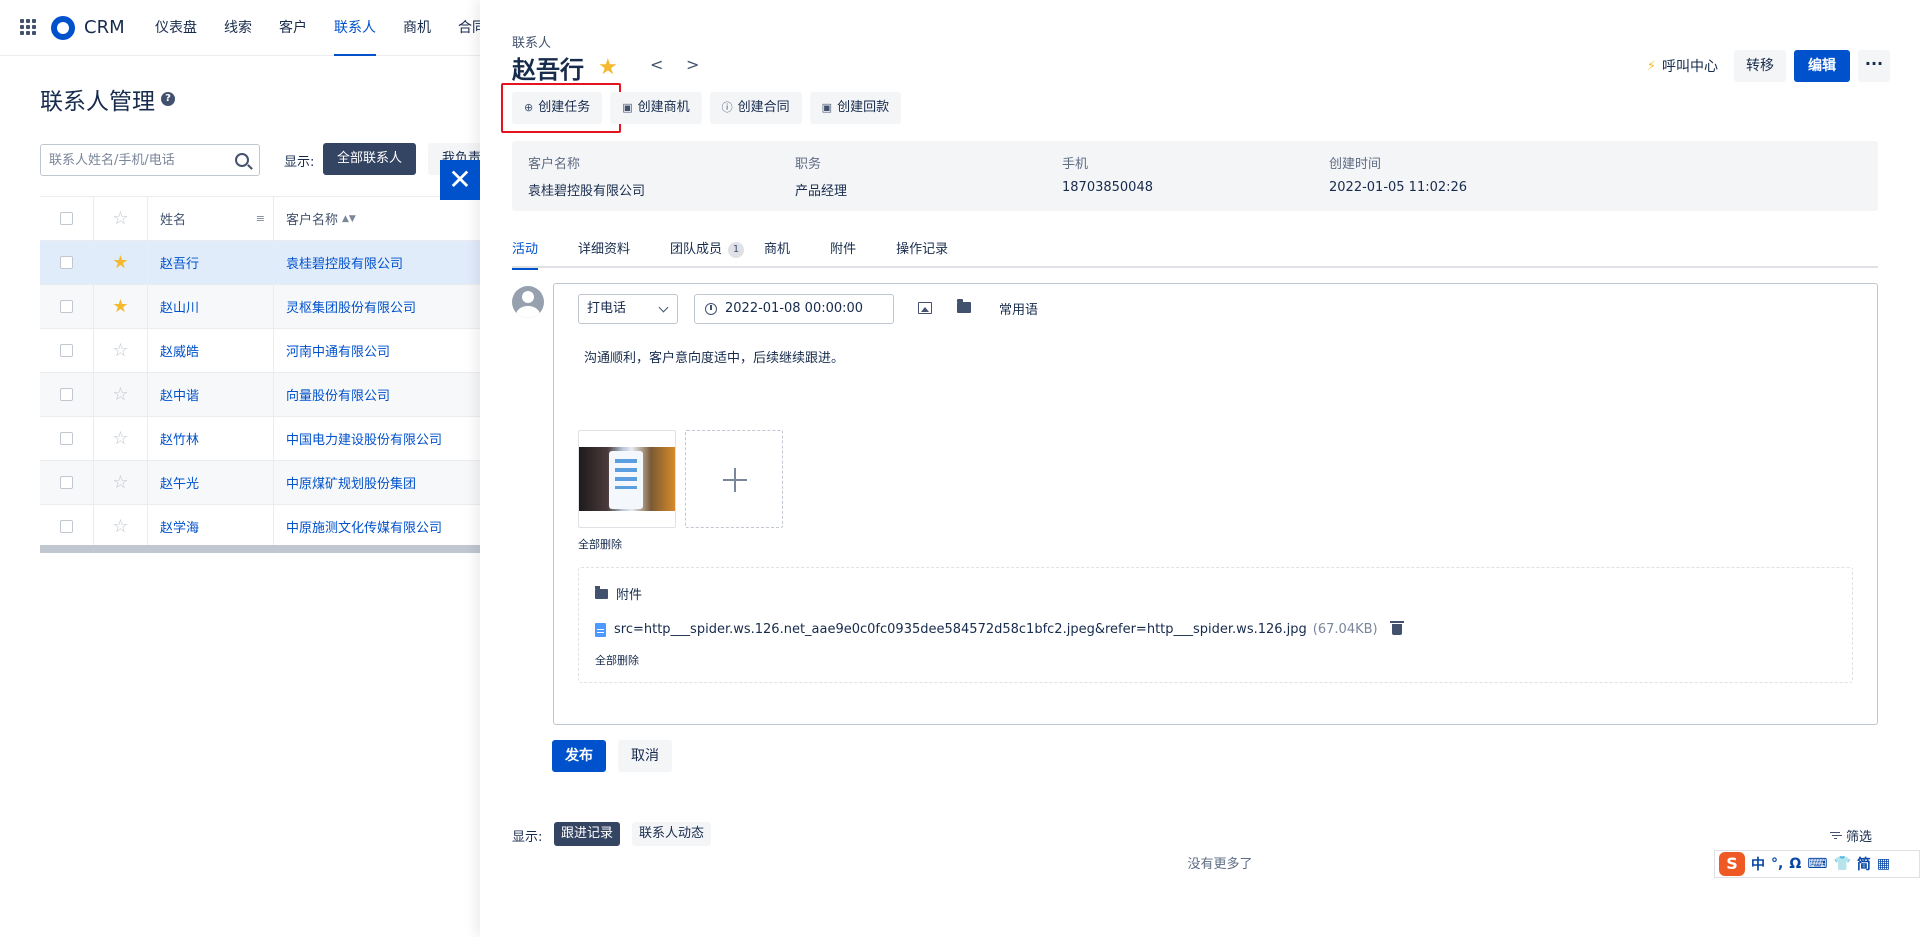  Describe the element at coordinates (617, 660) in the screenshot. I see `delete-all-files-button: 全部删除` at that location.